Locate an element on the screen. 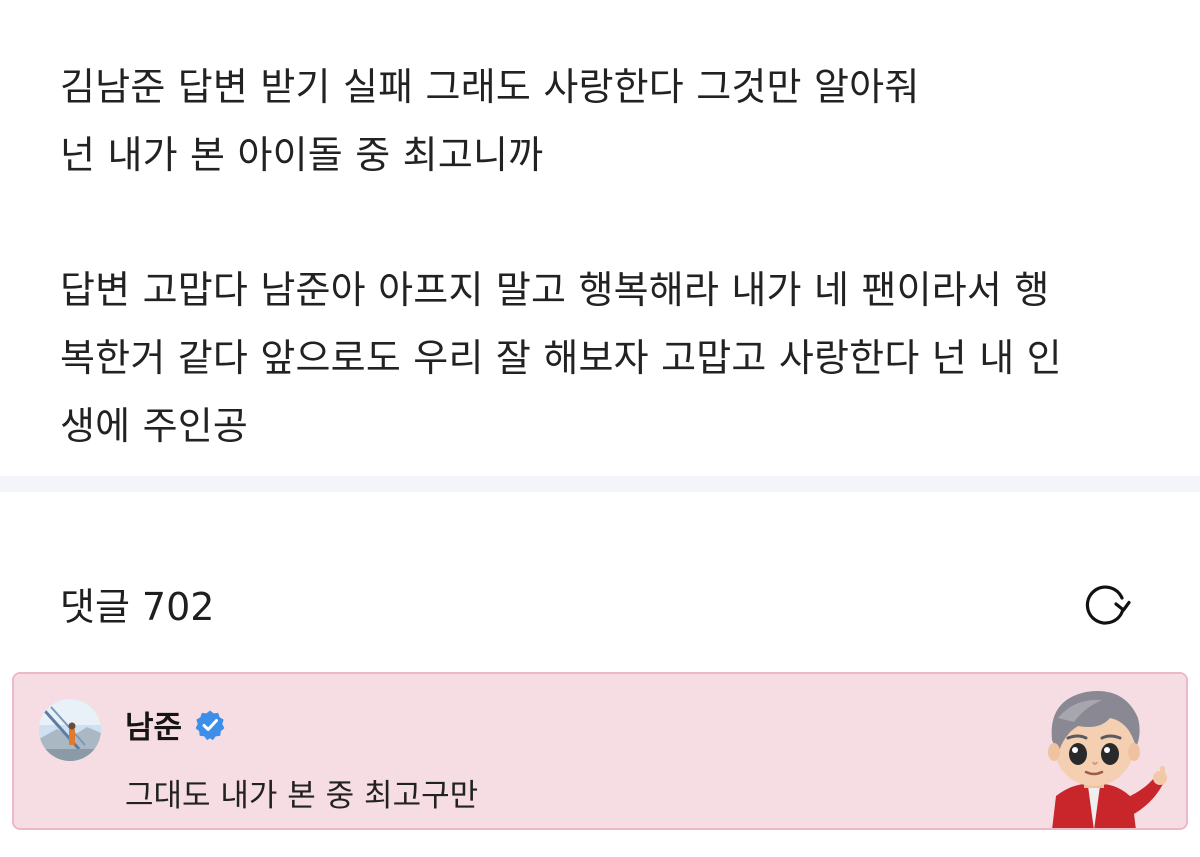 The width and height of the screenshot is (1200, 857). refresh-icon is located at coordinates (1108, 605).